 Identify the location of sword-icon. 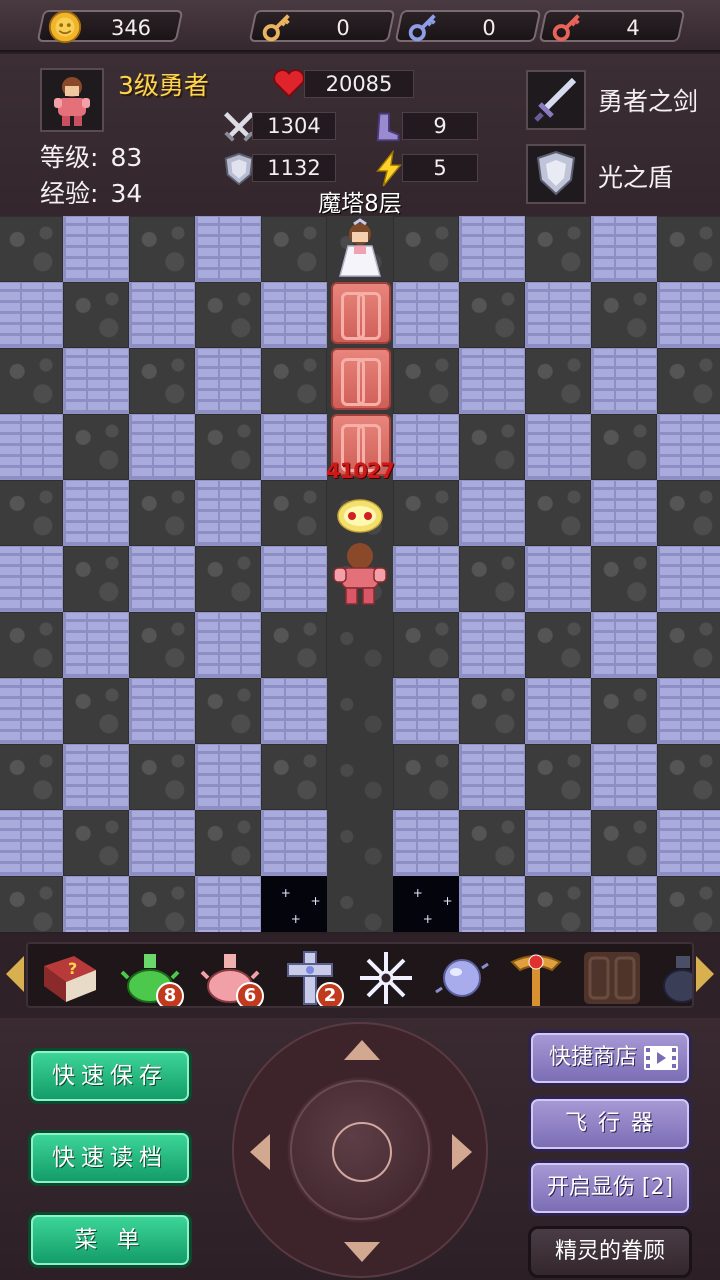
(555, 99).